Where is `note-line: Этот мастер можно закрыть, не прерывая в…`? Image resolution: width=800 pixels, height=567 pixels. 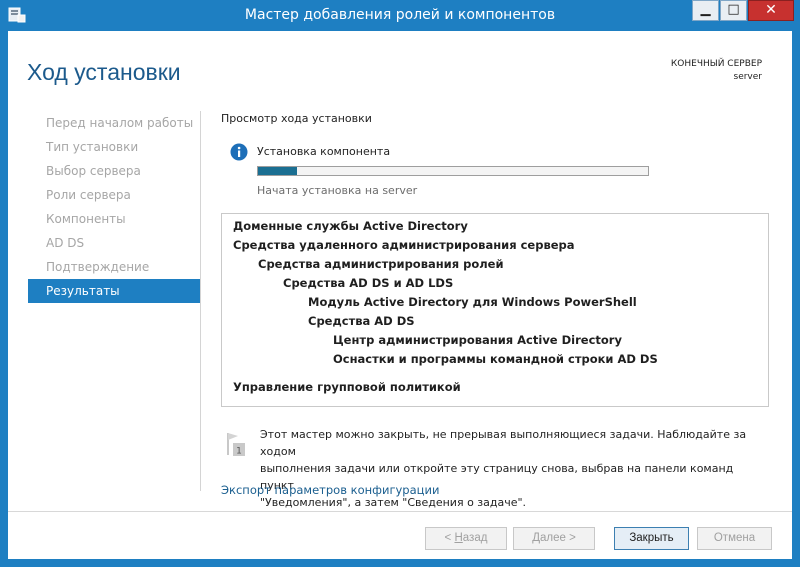 note-line: Этот мастер можно закрыть, не прерывая в… is located at coordinates (503, 443).